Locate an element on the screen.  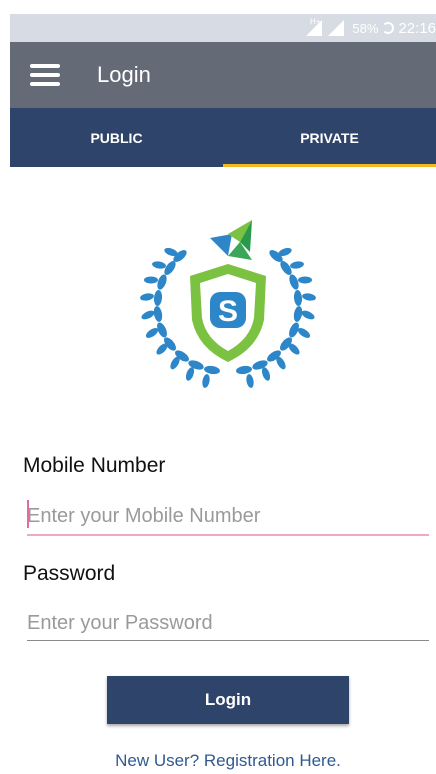
clock: 22:16 is located at coordinates (417, 28).